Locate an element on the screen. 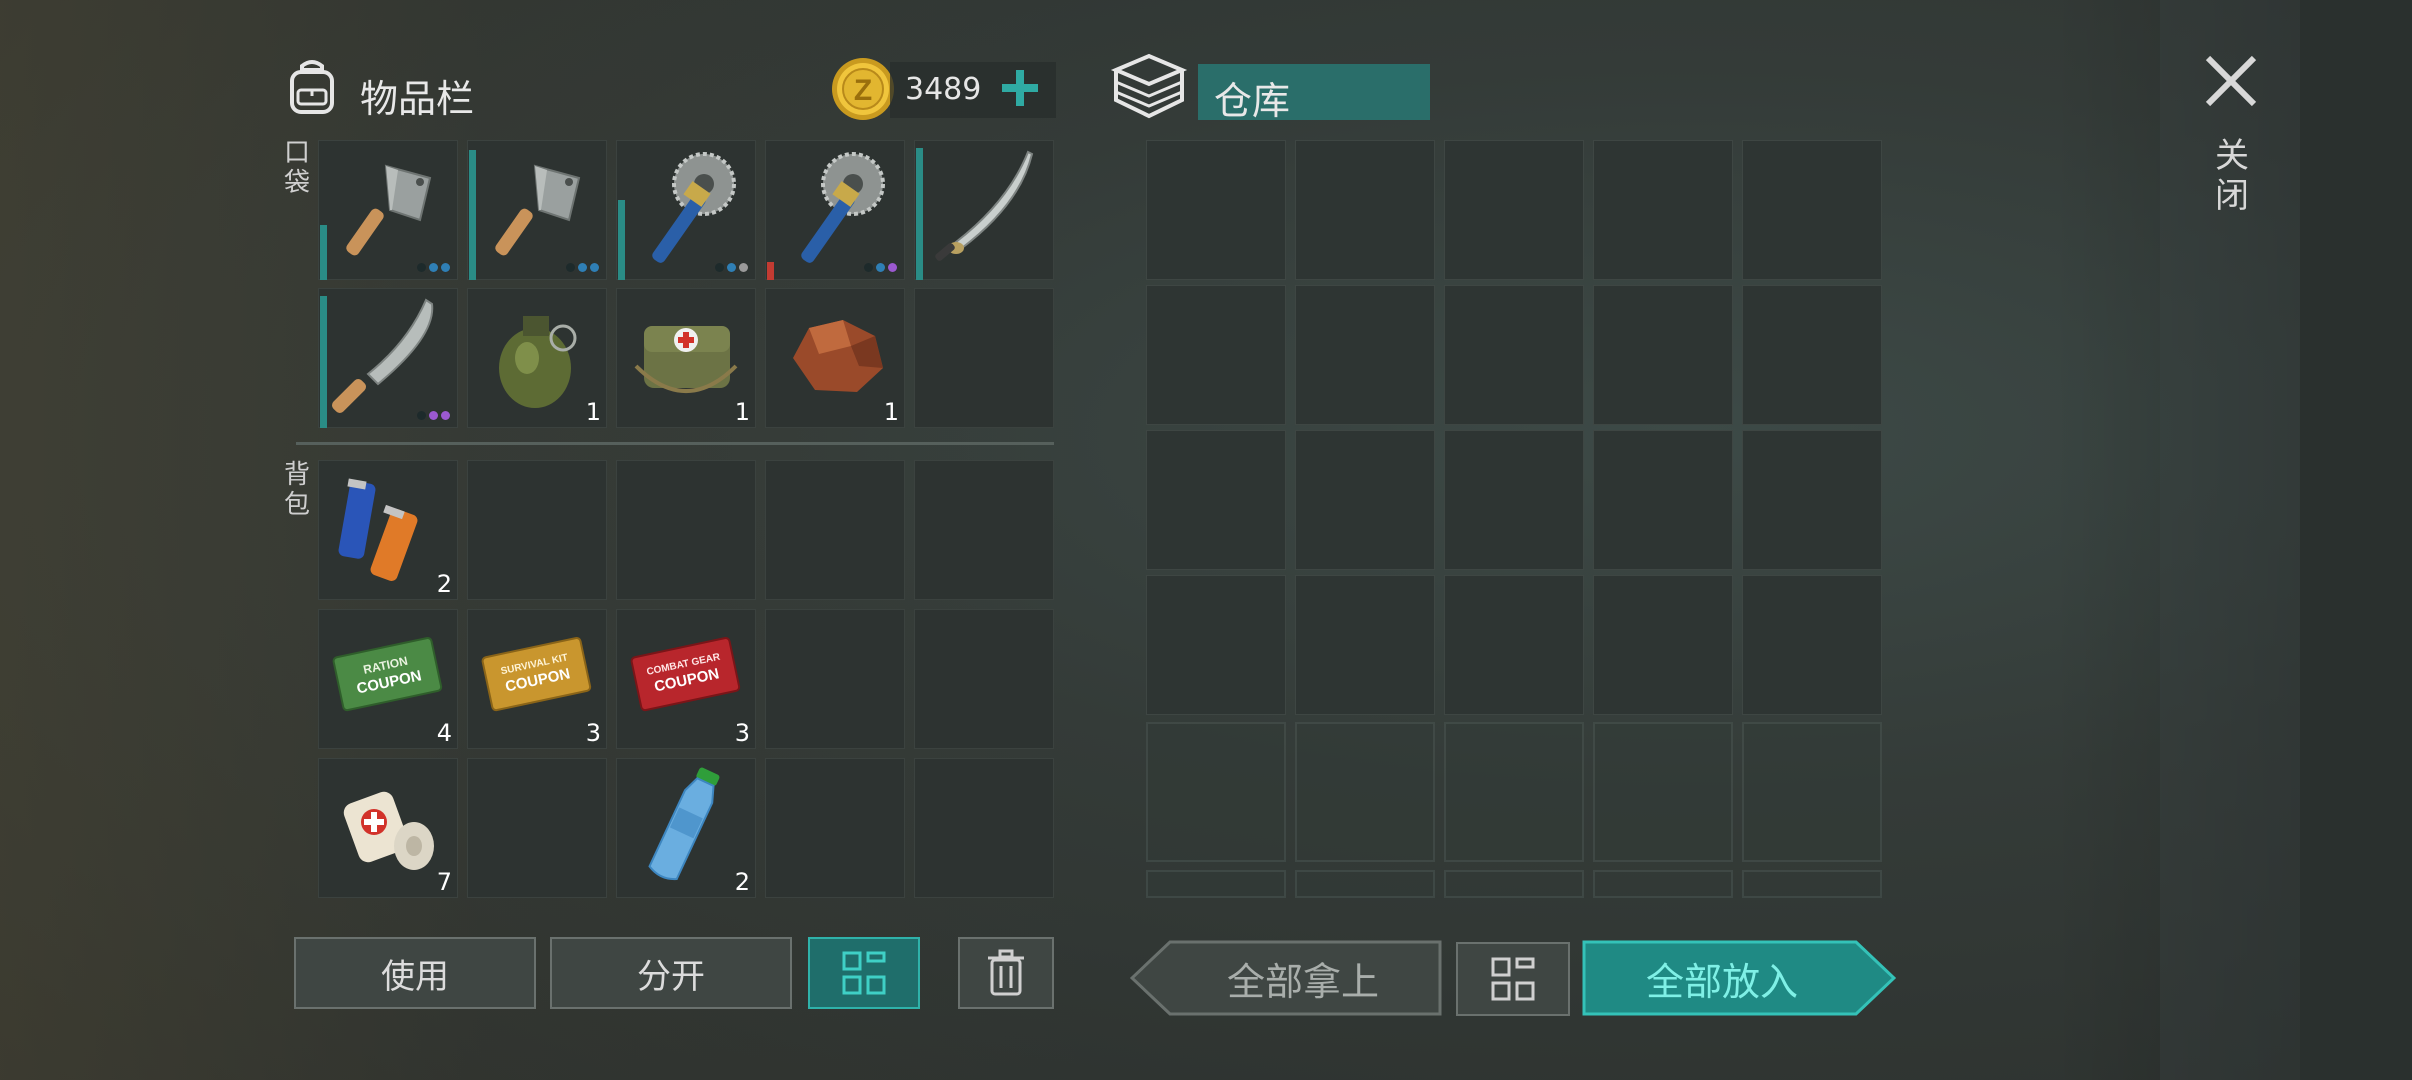 The width and height of the screenshot is (2412, 1080). ration-coupon-icon: RATION COUPON is located at coordinates (387, 674).